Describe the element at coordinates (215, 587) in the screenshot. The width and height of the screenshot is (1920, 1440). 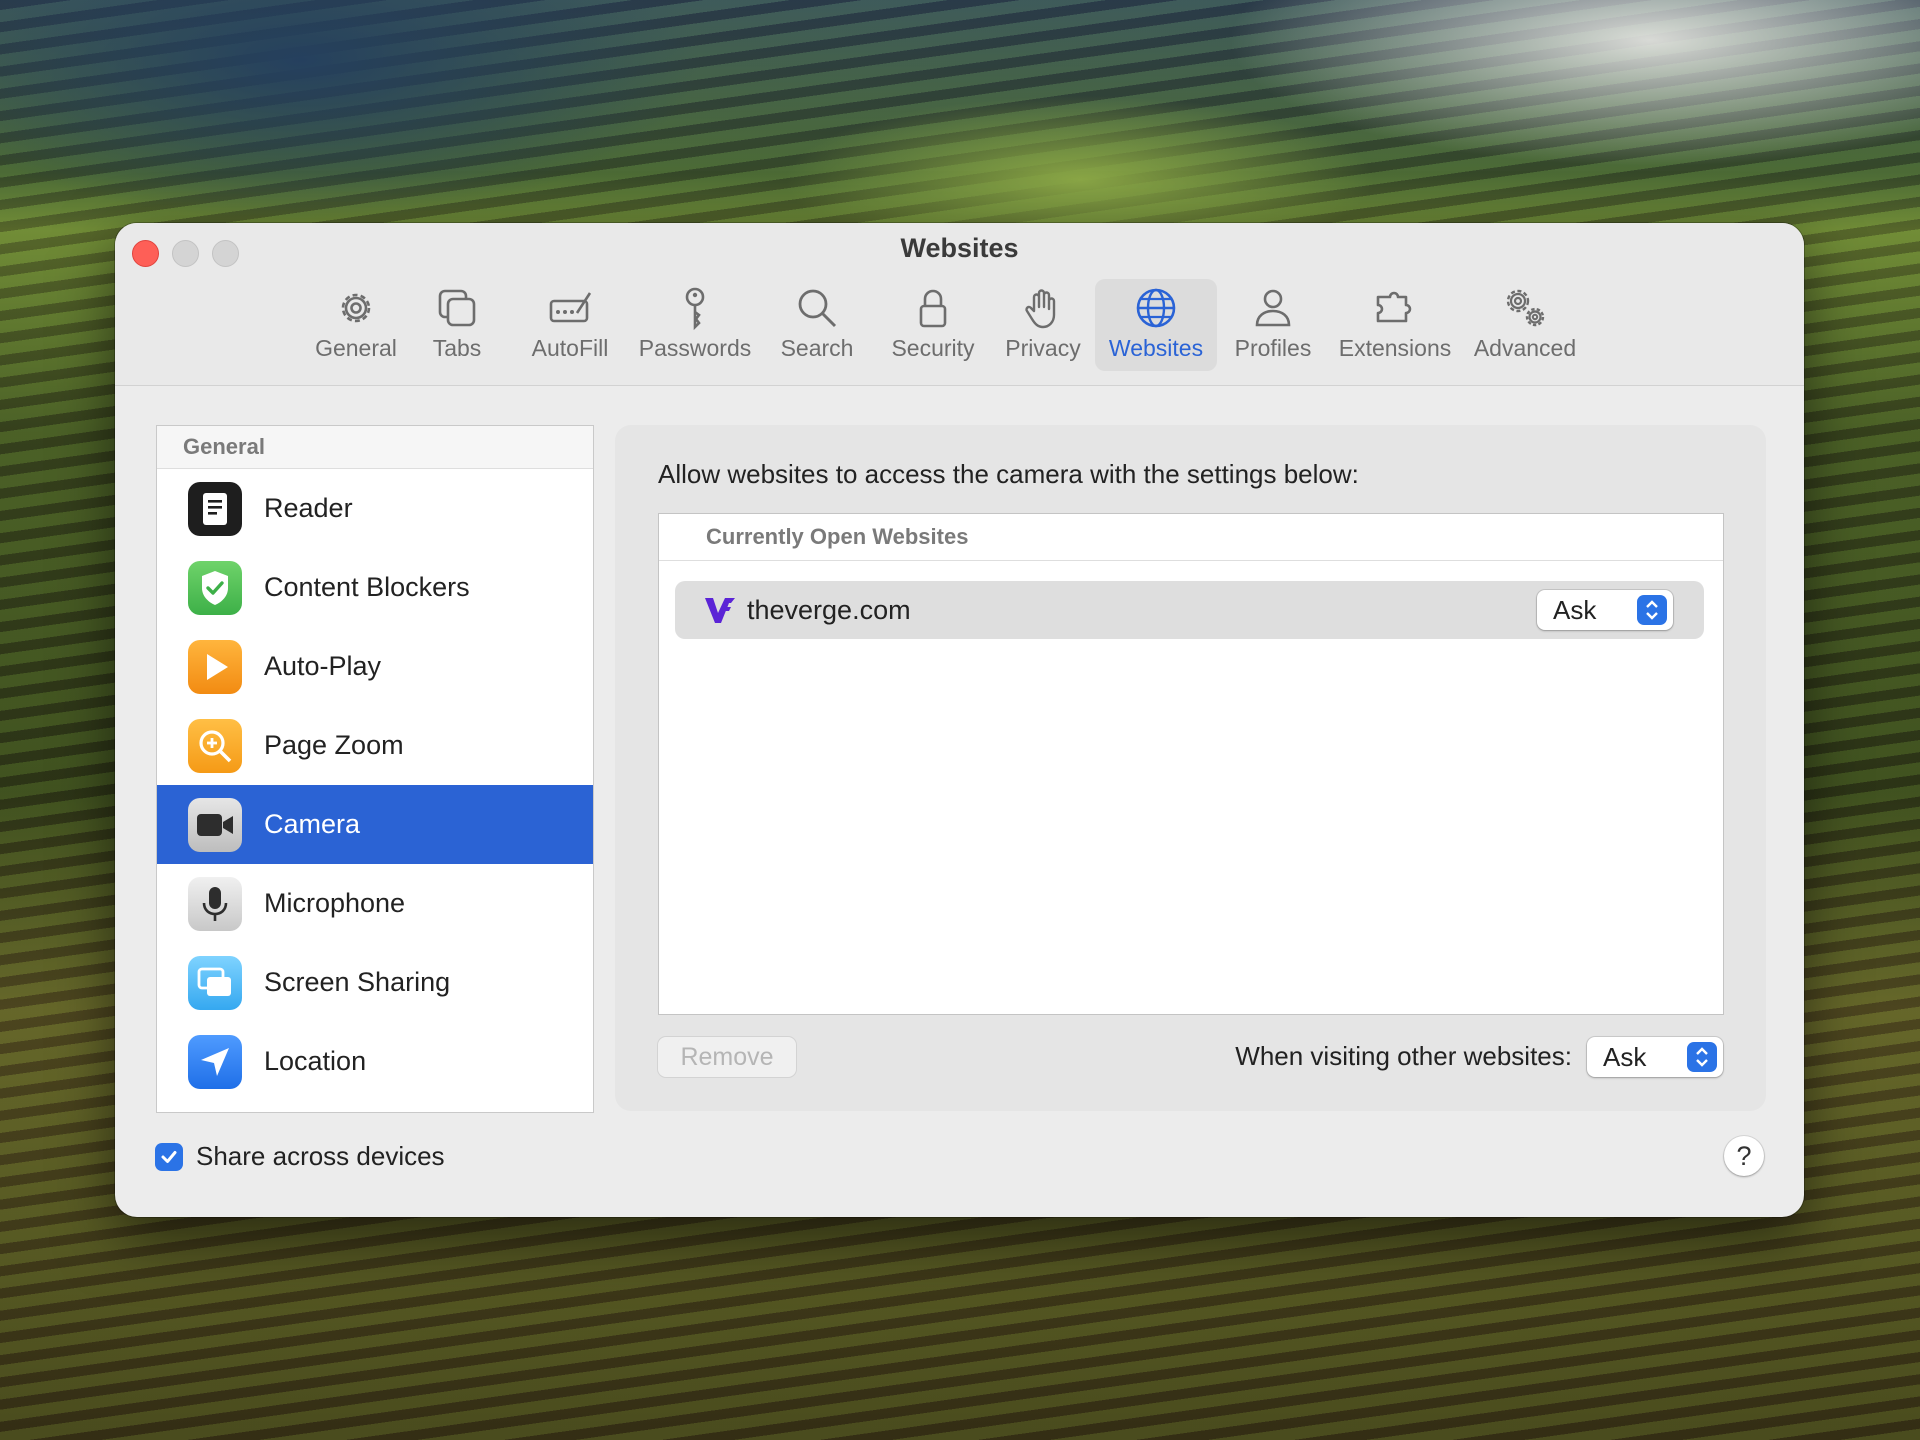
I see `shield-check-icon` at that location.